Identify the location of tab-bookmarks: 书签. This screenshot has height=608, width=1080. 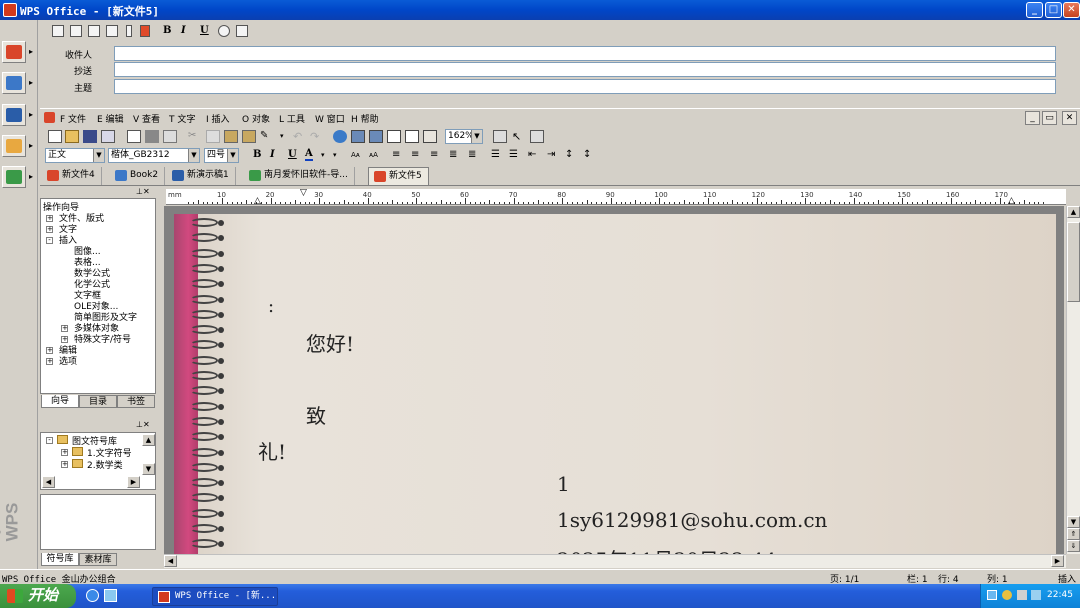
(136, 401).